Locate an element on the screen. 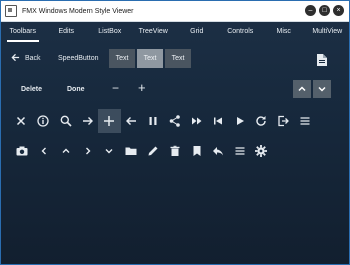  plus-button: + is located at coordinates (142, 87).